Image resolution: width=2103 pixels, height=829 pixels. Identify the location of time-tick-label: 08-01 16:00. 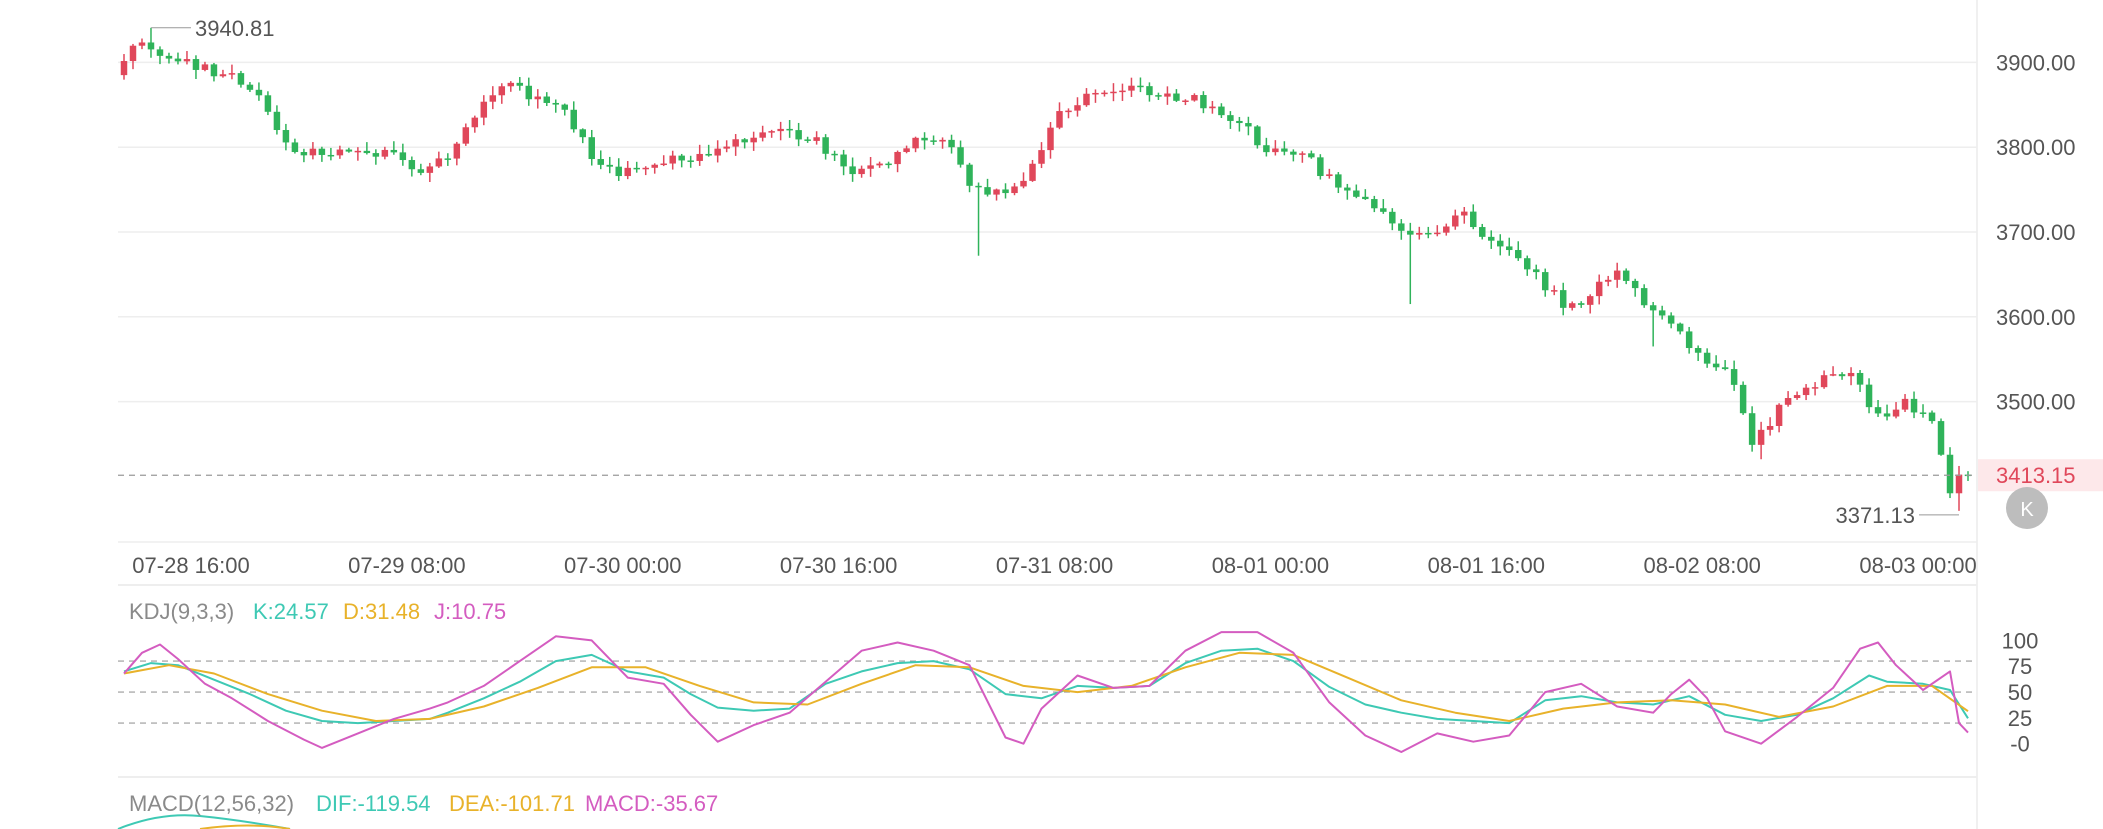
(1486, 565).